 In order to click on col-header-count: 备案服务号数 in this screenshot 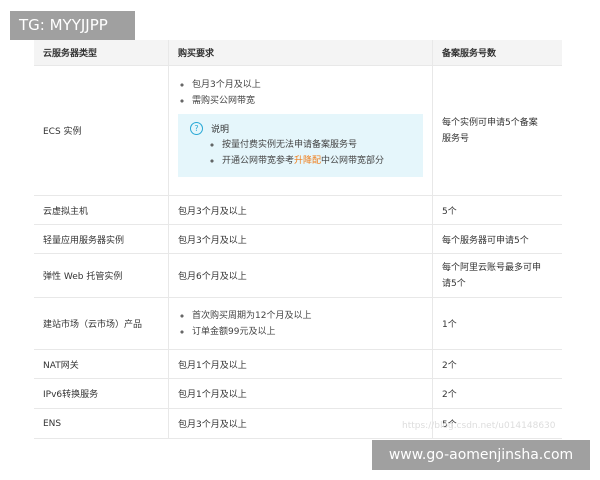, I will do `click(497, 53)`.